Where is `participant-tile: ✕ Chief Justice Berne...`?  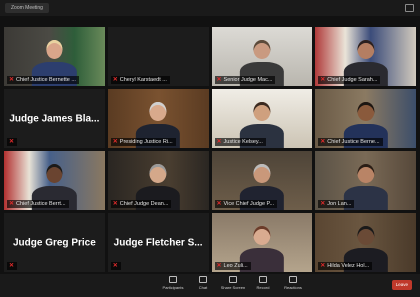 participant-tile: ✕ Chief Justice Berne... is located at coordinates (365, 118).